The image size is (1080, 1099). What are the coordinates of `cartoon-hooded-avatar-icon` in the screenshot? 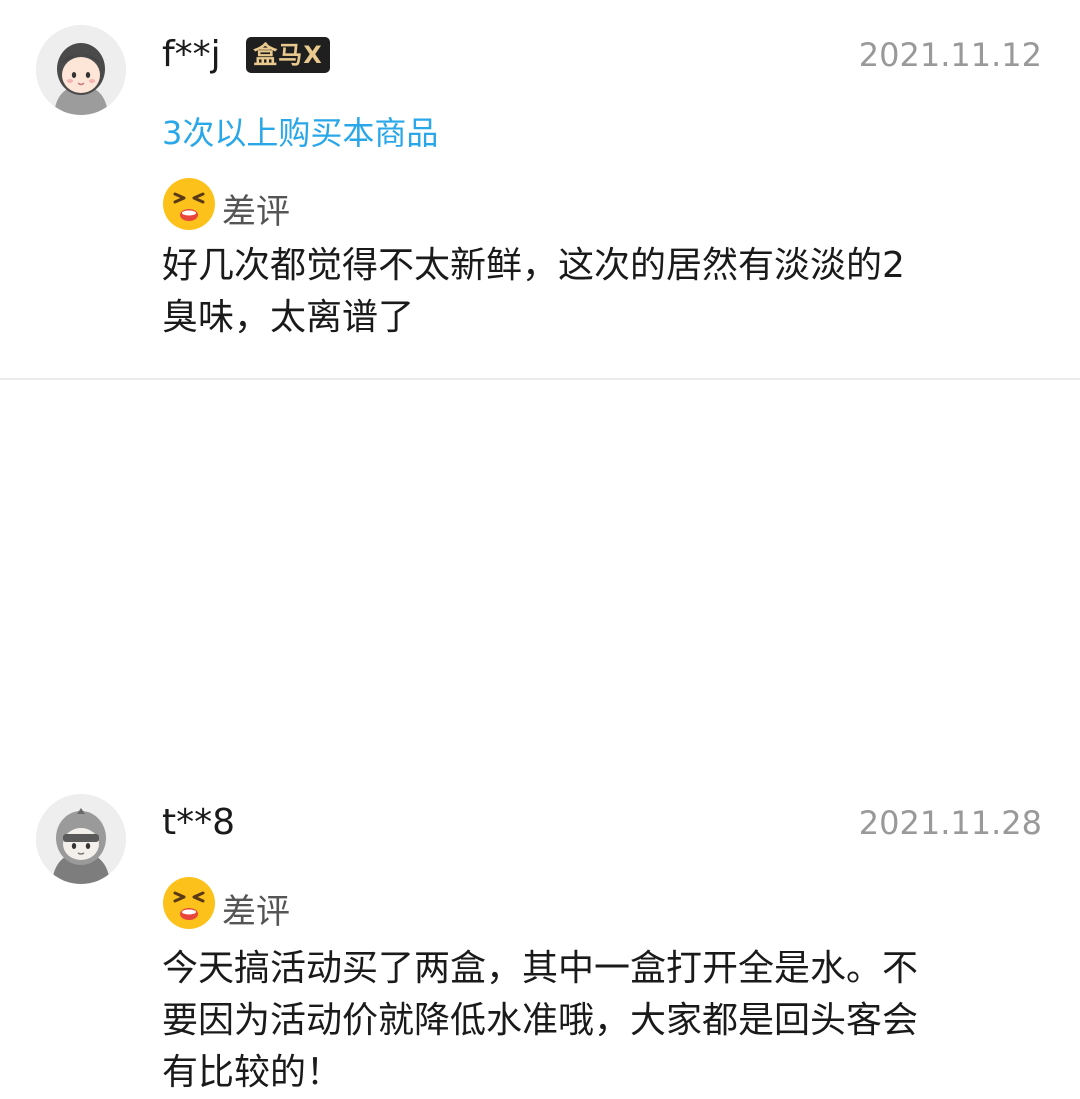 It's located at (81, 839).